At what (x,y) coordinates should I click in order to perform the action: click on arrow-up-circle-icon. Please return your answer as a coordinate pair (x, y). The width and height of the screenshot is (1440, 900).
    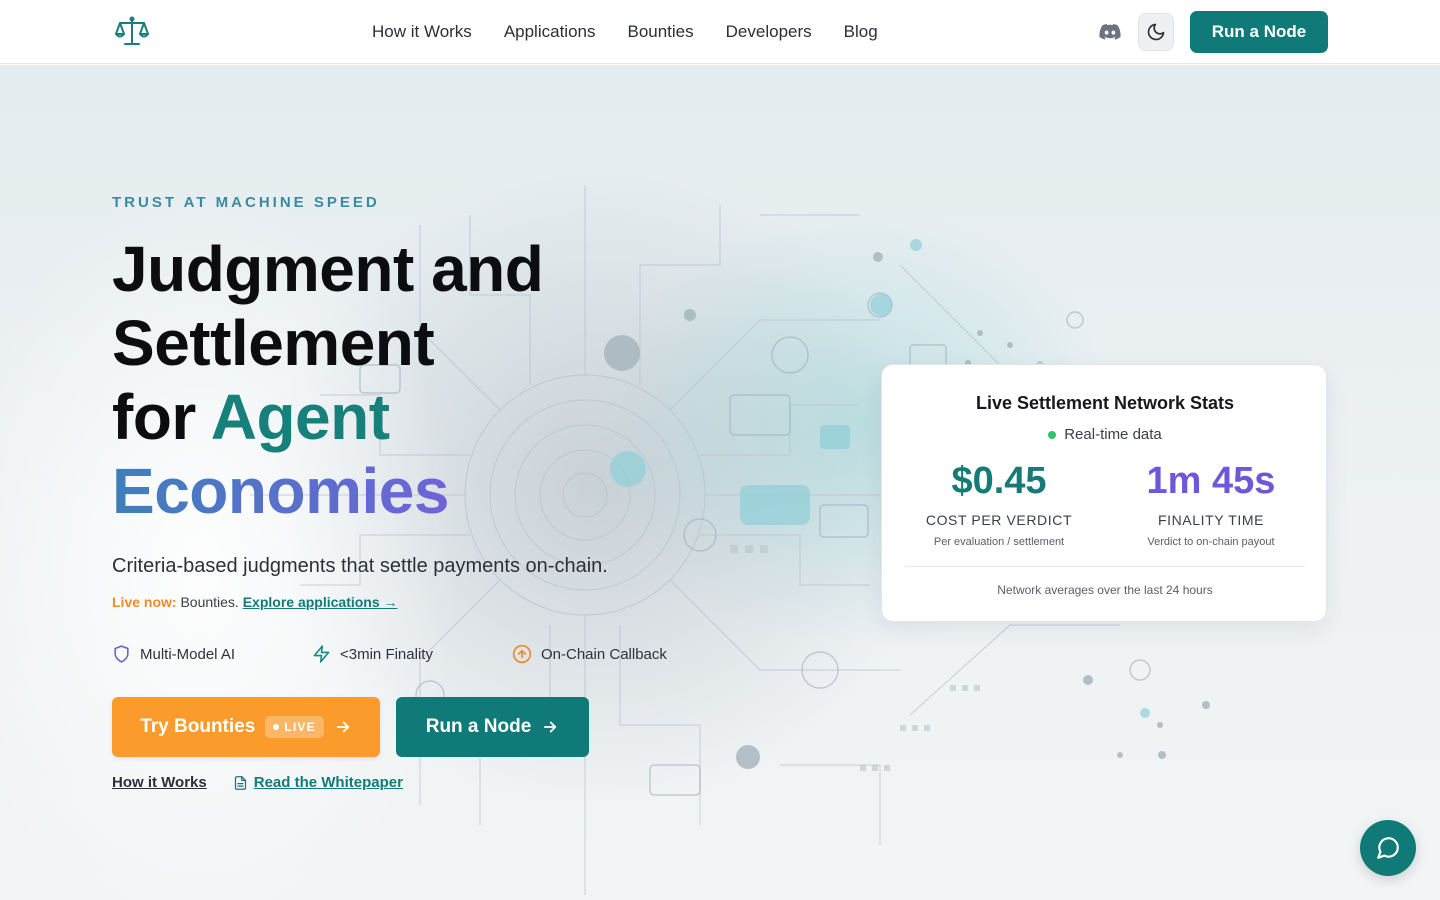
    Looking at the image, I should click on (522, 654).